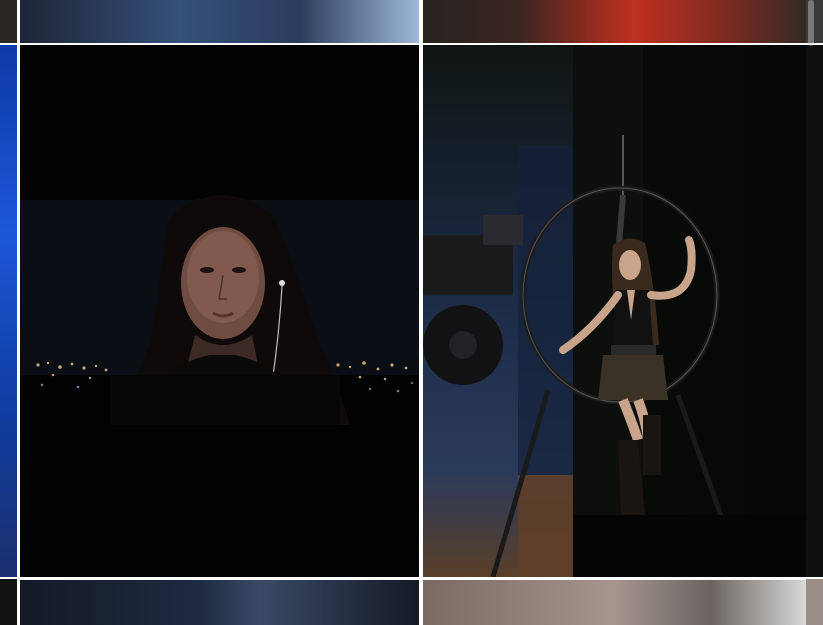 The image size is (823, 625). Describe the element at coordinates (219, 602) in the screenshot. I see `image-tile-bottom-left` at that location.